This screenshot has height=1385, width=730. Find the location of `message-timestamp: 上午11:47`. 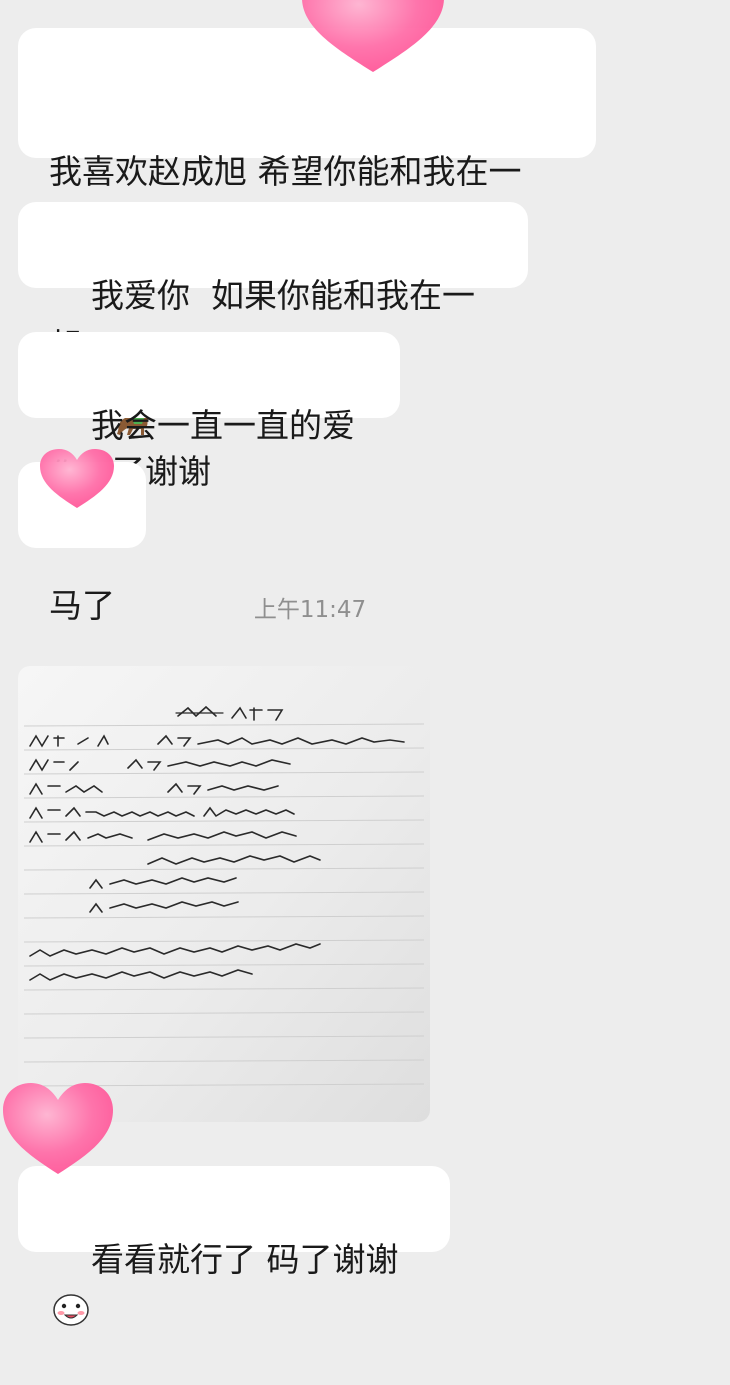

message-timestamp: 上午11:47 is located at coordinates (310, 610).